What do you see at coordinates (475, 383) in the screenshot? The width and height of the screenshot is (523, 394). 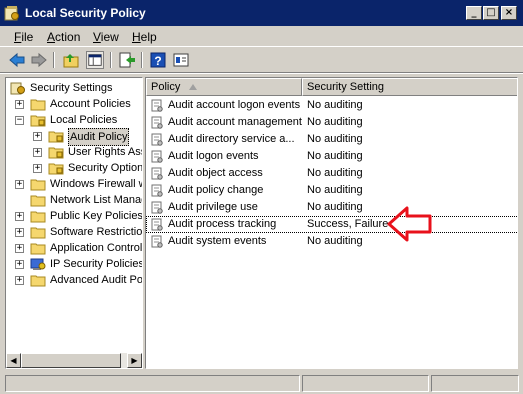 I see `status-panel-tertiary` at bounding box center [475, 383].